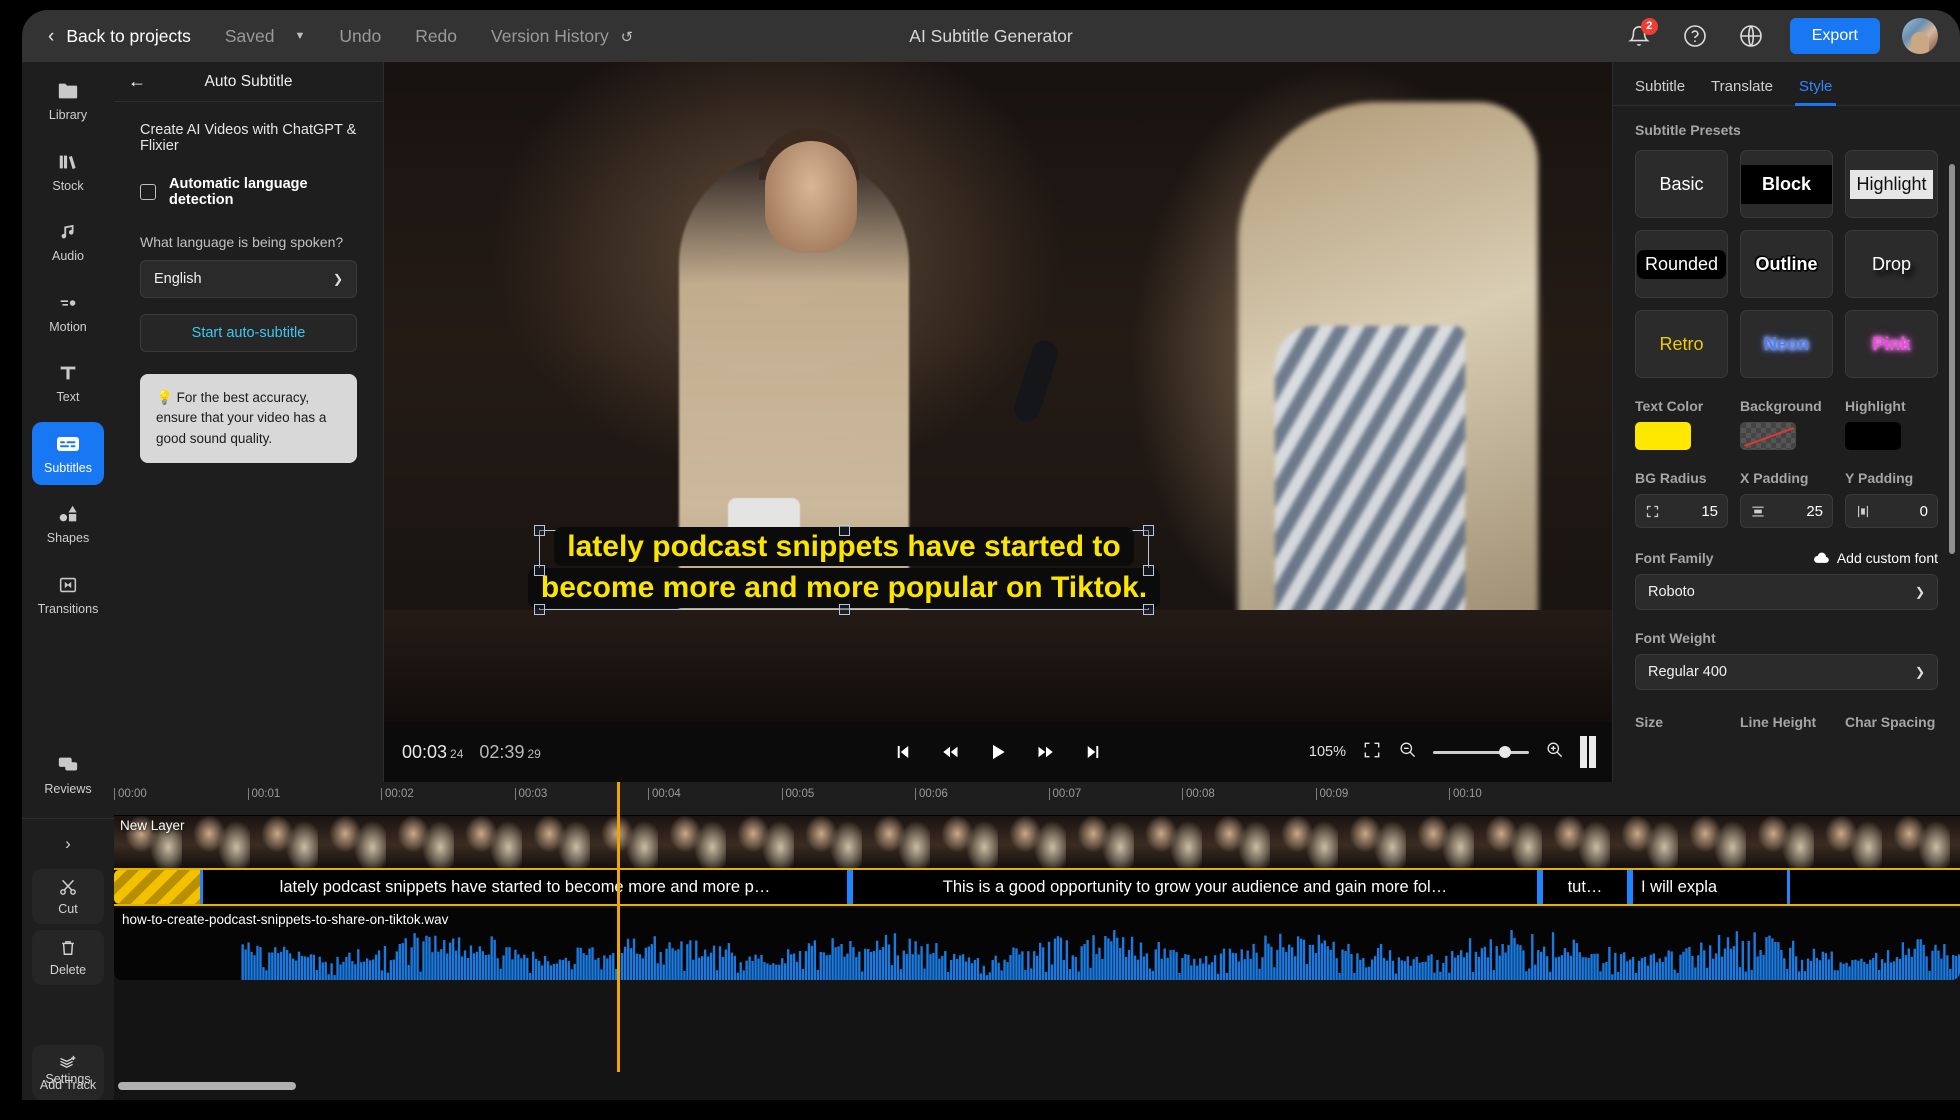 This screenshot has width=1960, height=1120. What do you see at coordinates (299, 36) in the screenshot?
I see `chevron-down-icon: ▼` at bounding box center [299, 36].